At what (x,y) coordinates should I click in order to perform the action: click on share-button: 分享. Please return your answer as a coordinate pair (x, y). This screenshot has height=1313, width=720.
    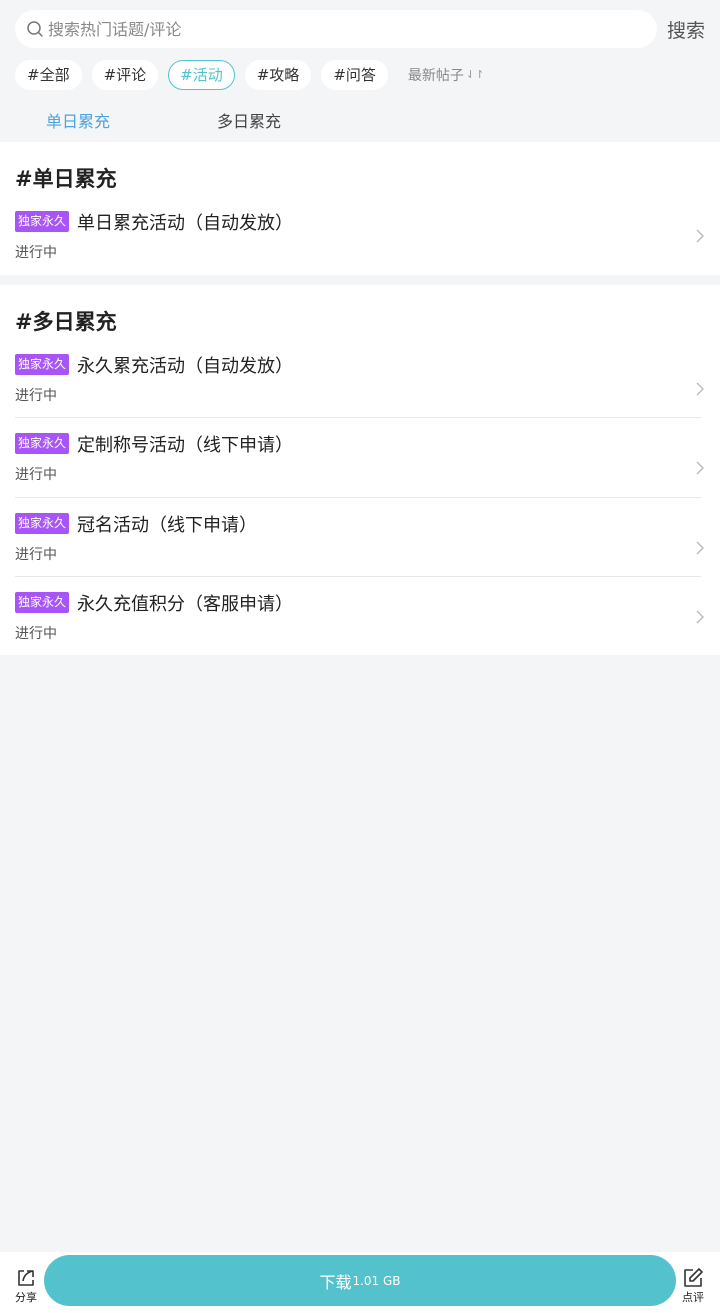
    Looking at the image, I should click on (26, 1286).